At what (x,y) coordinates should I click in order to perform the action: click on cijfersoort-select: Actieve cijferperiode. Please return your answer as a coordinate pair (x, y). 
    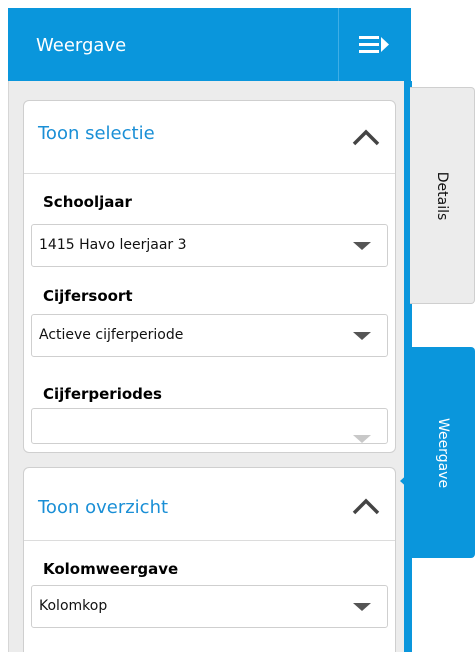
    Looking at the image, I should click on (209, 335).